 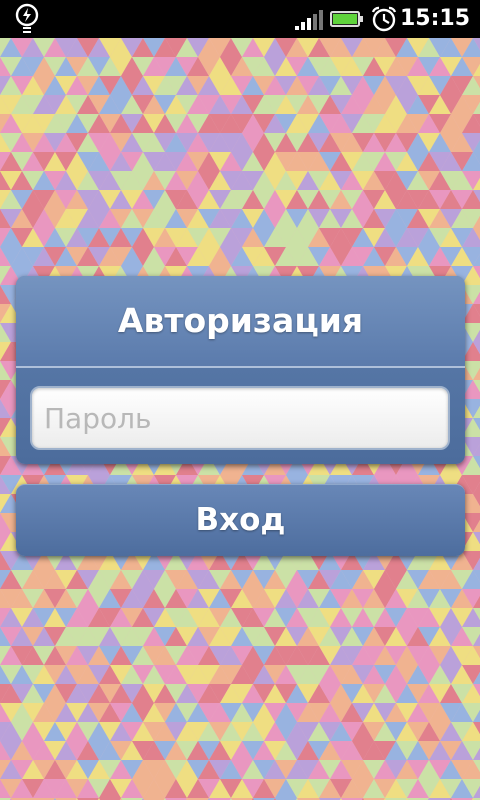 I want to click on status-time: 15:15, so click(x=434, y=18).